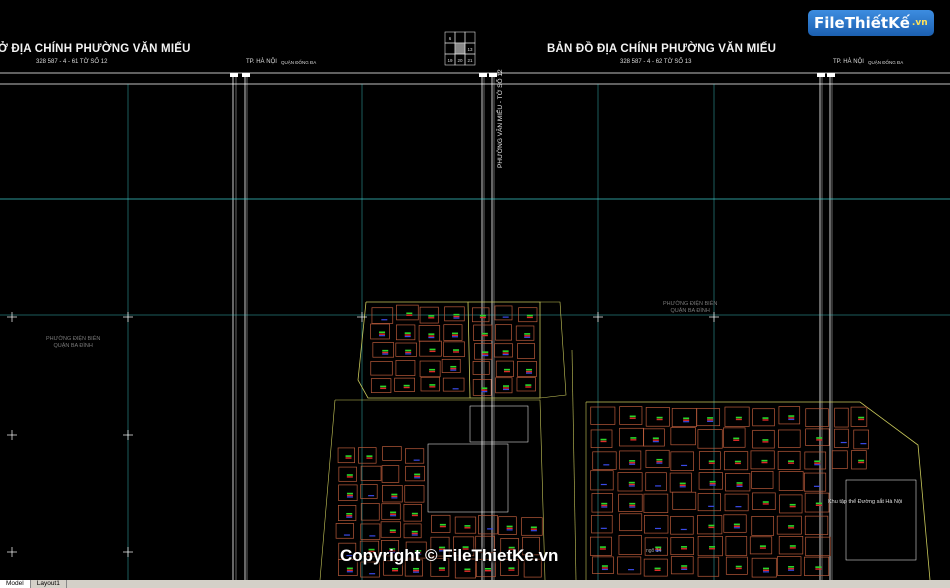  I want to click on tab-model: Model, so click(15, 584).